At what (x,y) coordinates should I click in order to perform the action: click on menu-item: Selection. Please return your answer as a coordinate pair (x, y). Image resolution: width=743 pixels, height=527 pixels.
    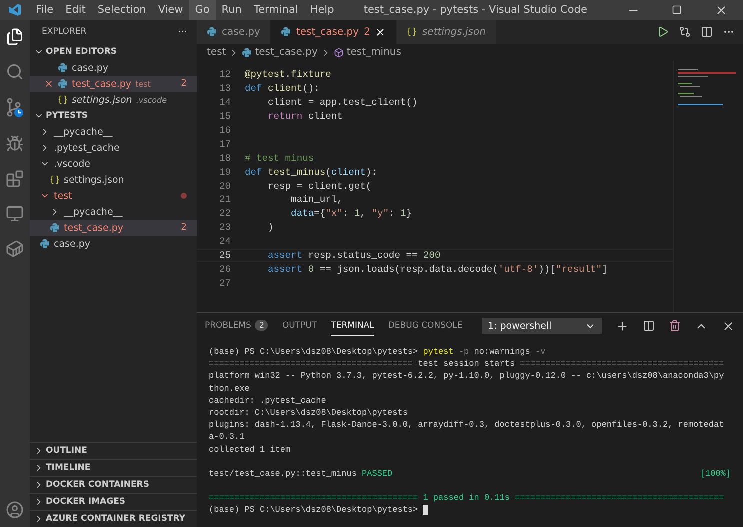
    Looking at the image, I should click on (122, 10).